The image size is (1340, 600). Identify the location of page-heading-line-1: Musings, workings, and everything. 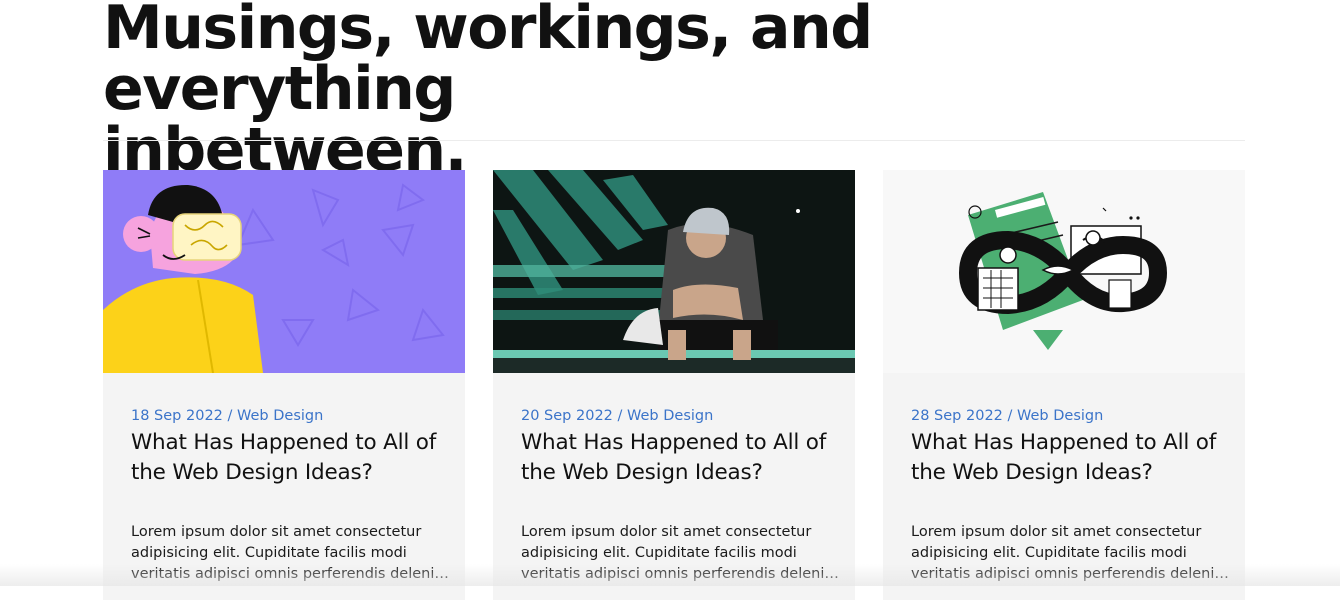
(488, 62).